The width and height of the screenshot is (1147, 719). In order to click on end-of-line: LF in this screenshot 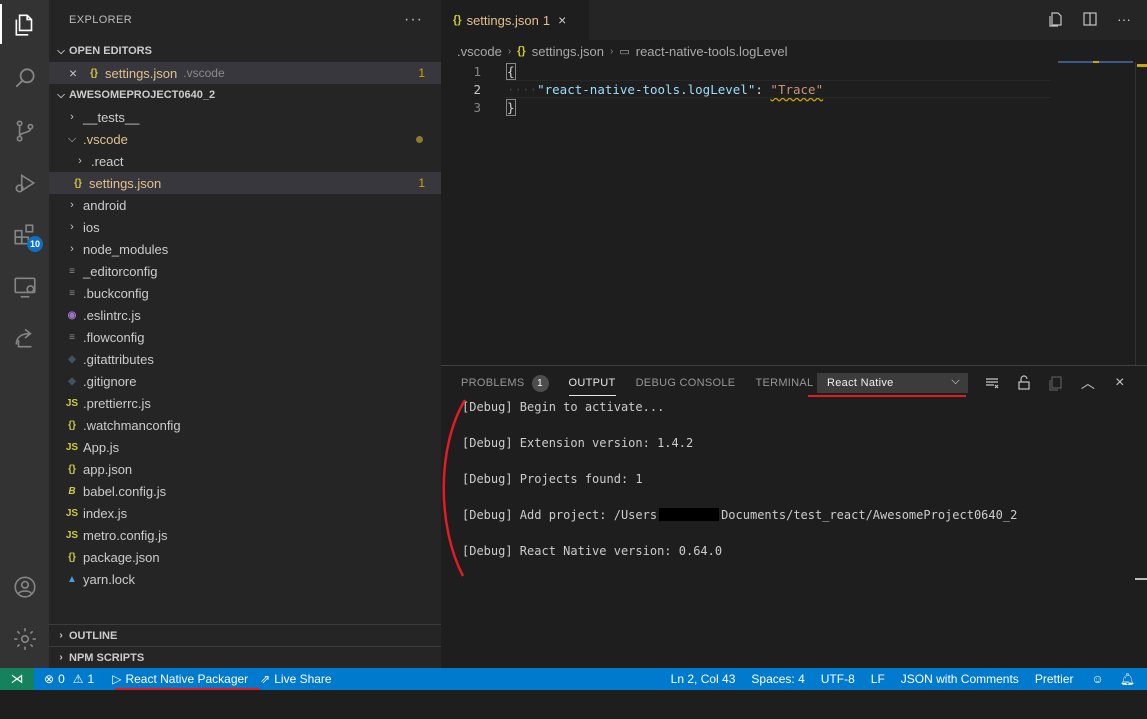, I will do `click(878, 679)`.